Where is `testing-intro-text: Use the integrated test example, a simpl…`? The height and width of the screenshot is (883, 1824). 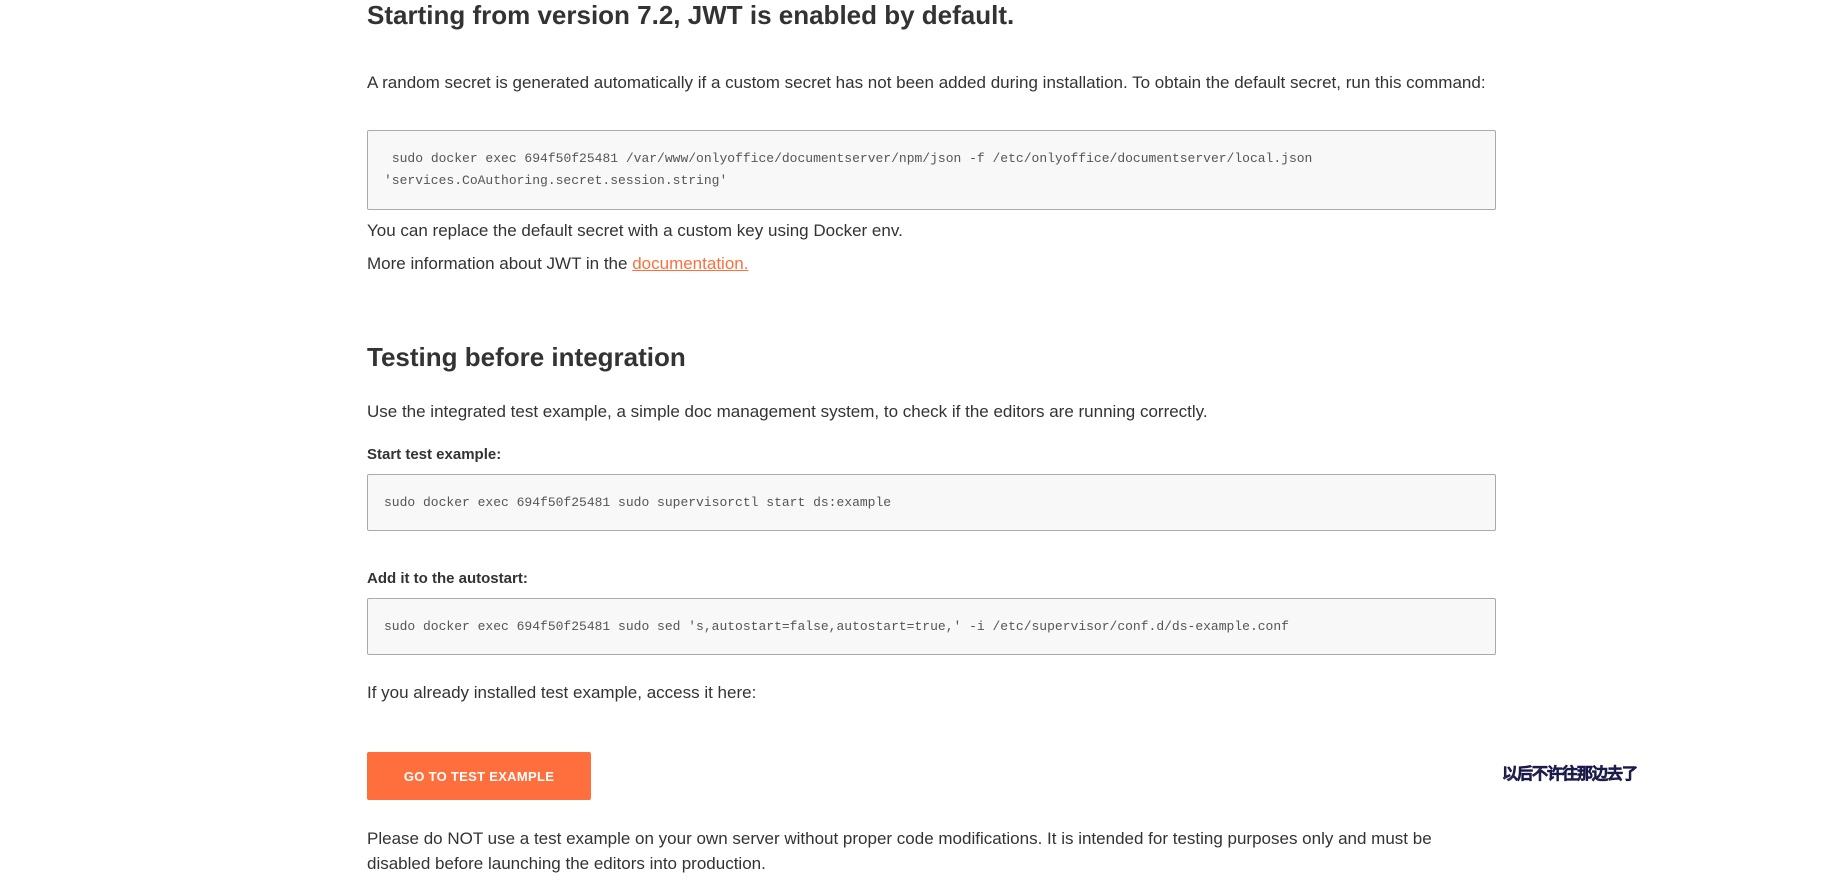 testing-intro-text: Use the integrated test example, a simpl… is located at coordinates (787, 411).